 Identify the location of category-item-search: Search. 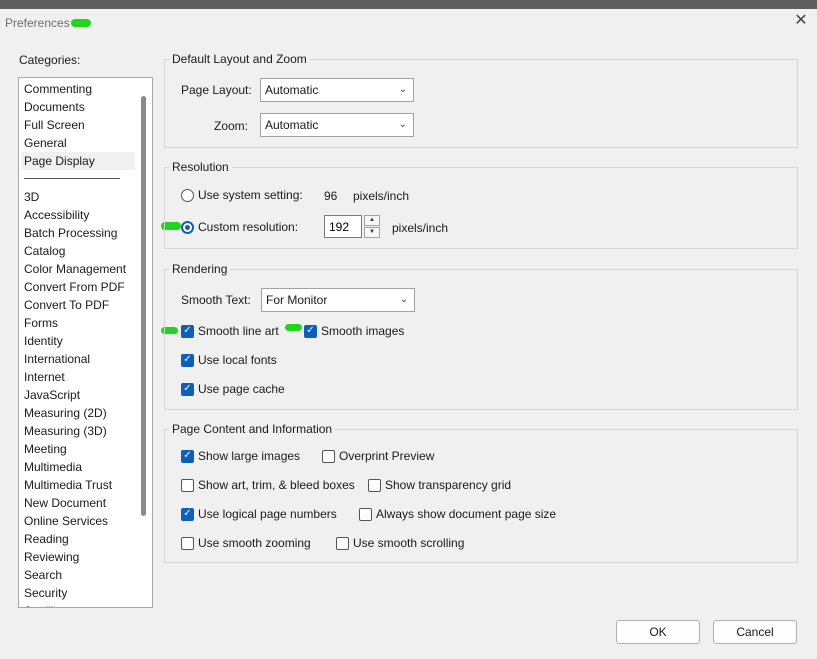
(78, 575).